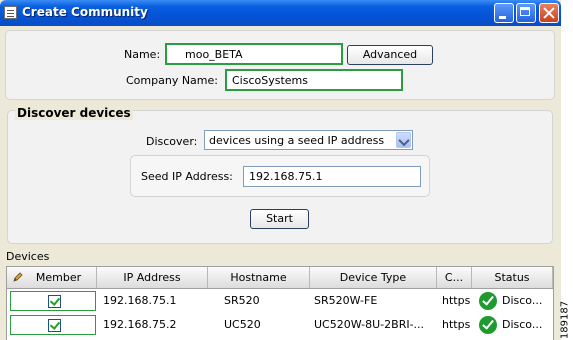  Describe the element at coordinates (152, 277) in the screenshot. I see `column-header-ip: IP Address` at that location.